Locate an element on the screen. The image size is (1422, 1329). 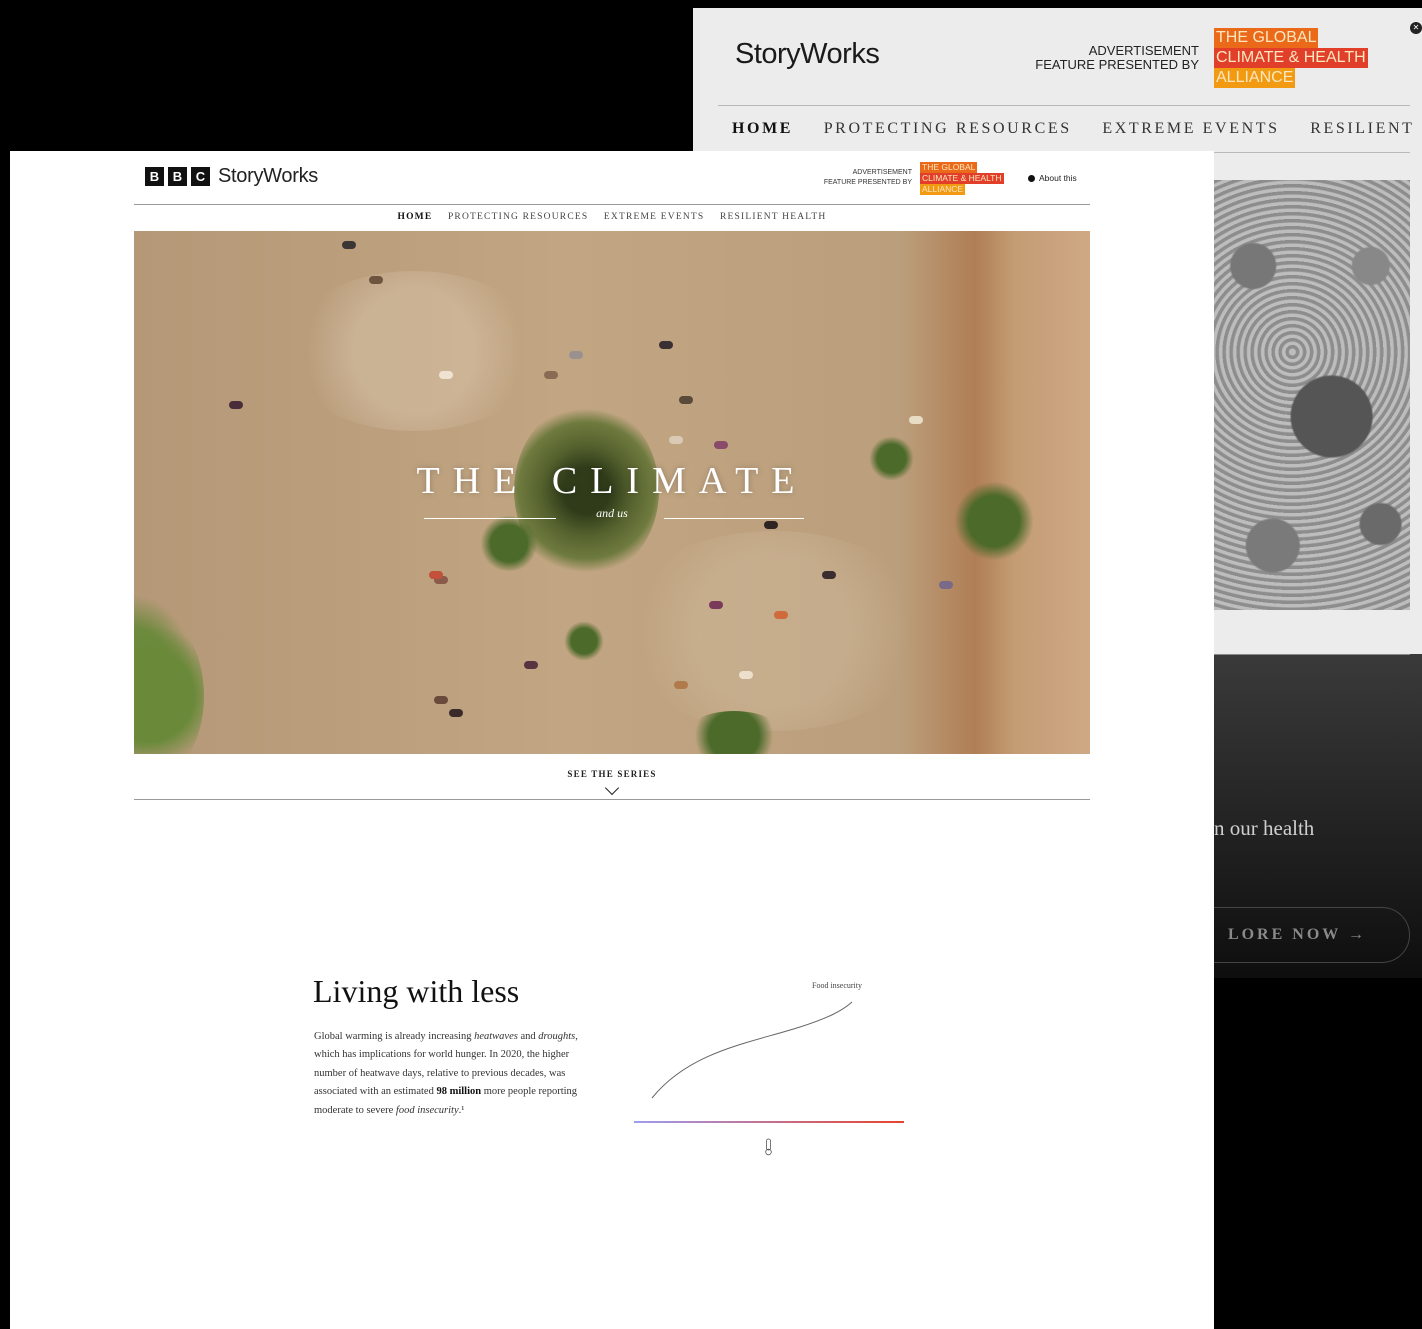
body-text-segment: and is located at coordinates (528, 1036).